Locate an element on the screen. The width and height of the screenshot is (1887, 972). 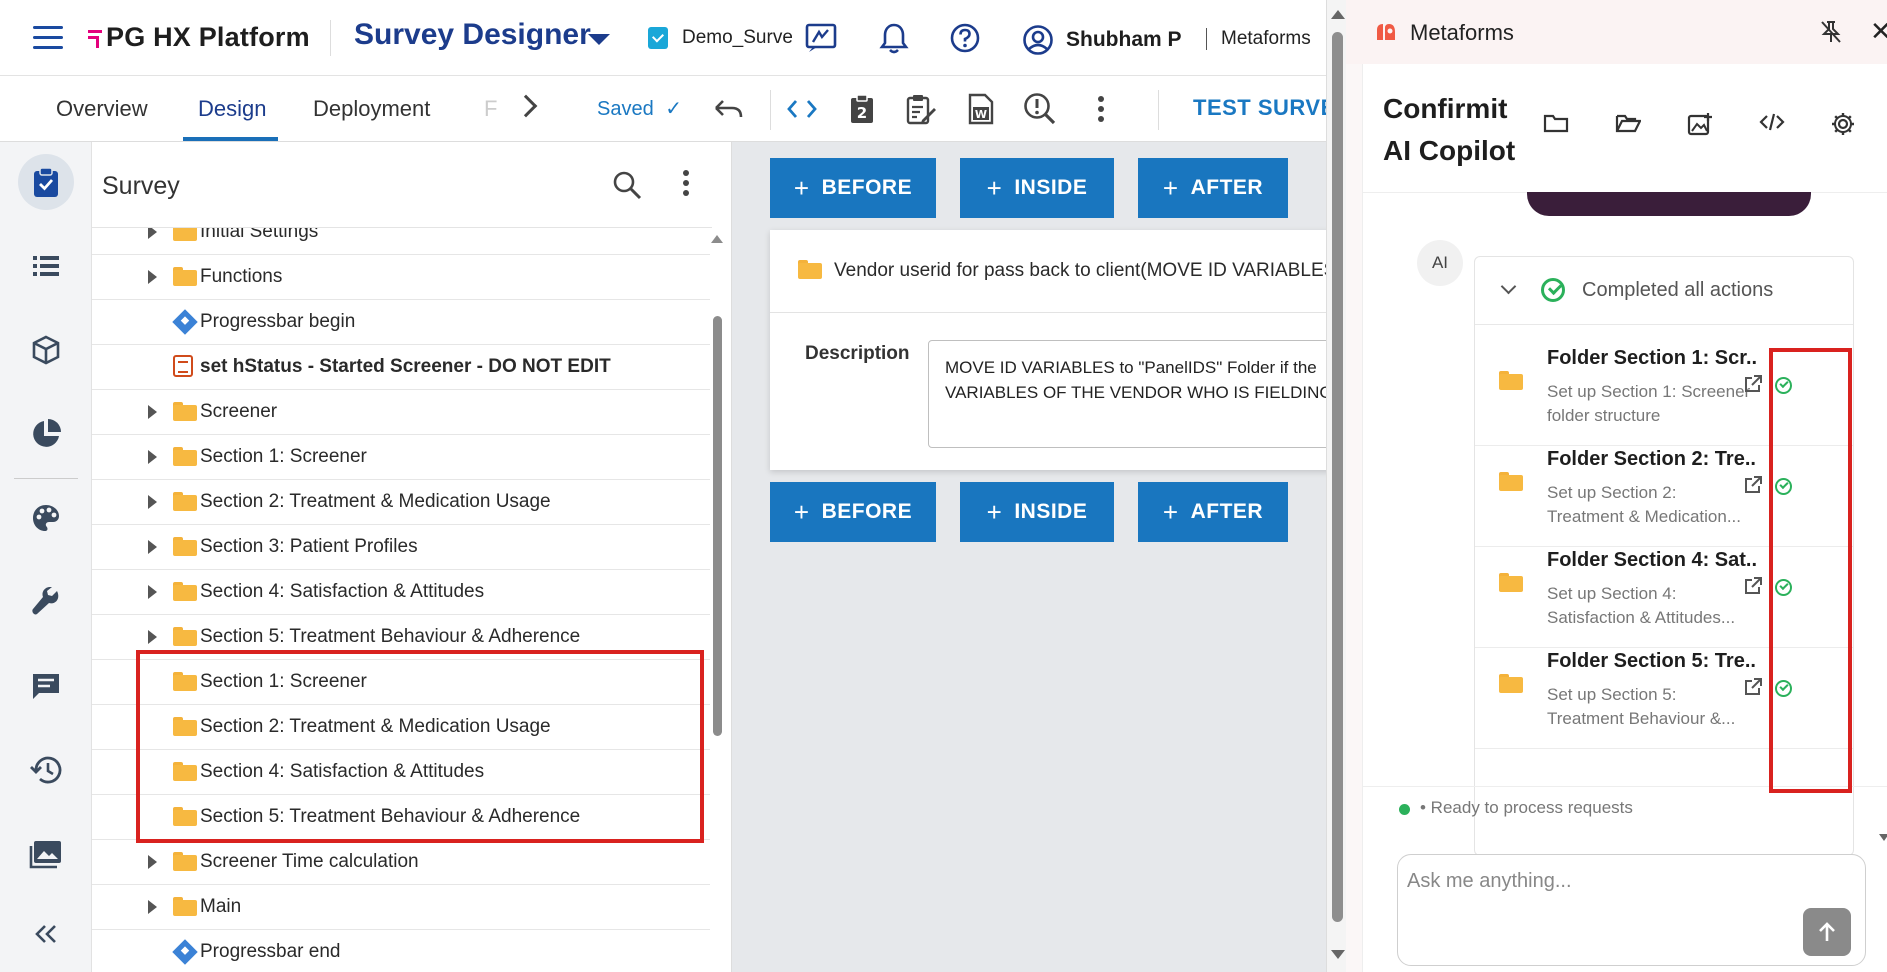
tree-row-label: Progressbar begin is located at coordinates (278, 321).